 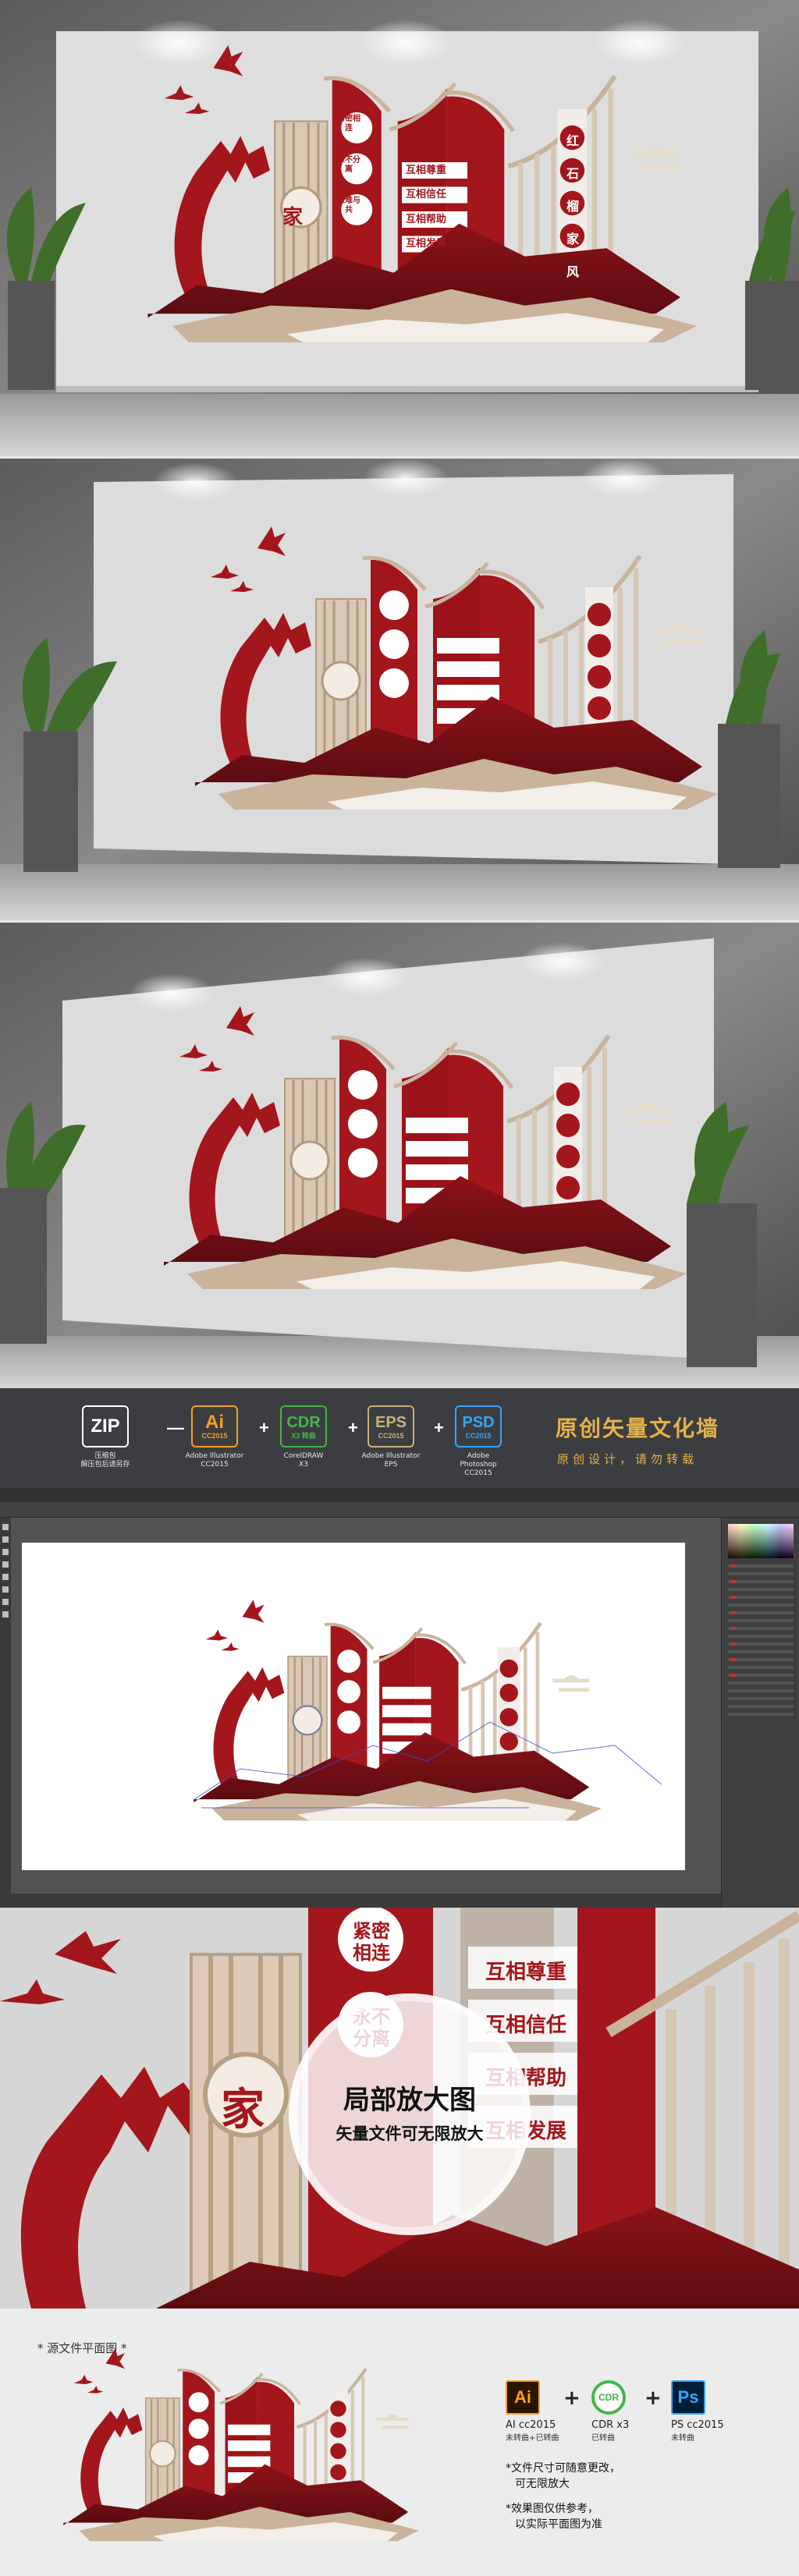 I want to click on detail-home-char: 家, so click(x=243, y=2110).